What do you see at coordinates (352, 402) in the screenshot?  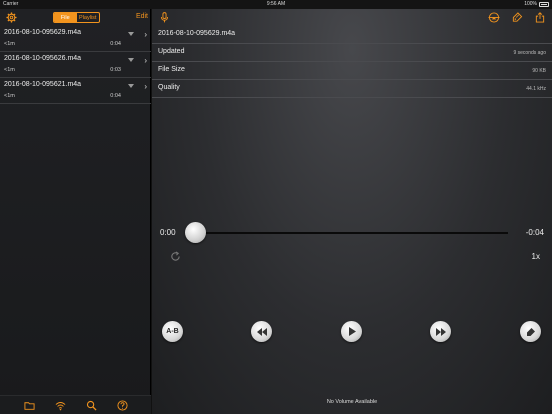 I see `volume-message: No Volume Available` at bounding box center [352, 402].